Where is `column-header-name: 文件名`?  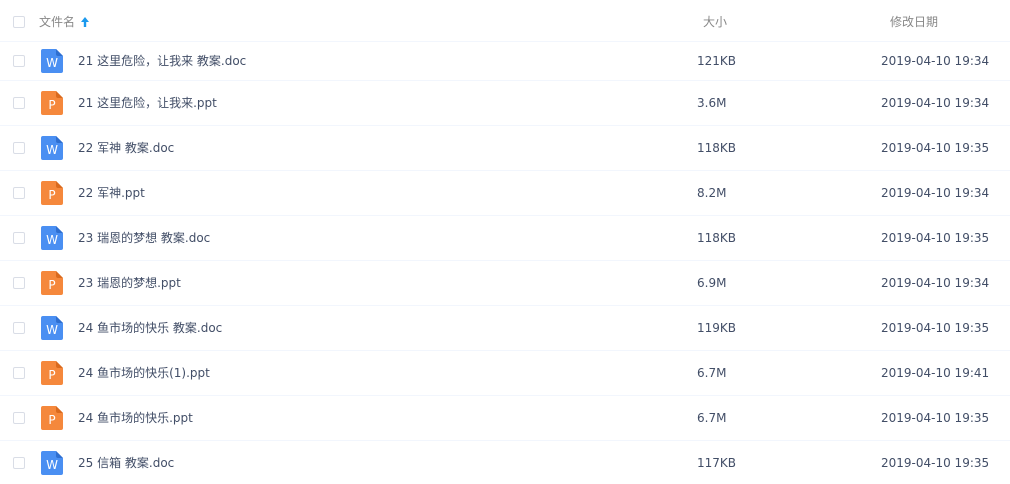 column-header-name: 文件名 is located at coordinates (64, 22).